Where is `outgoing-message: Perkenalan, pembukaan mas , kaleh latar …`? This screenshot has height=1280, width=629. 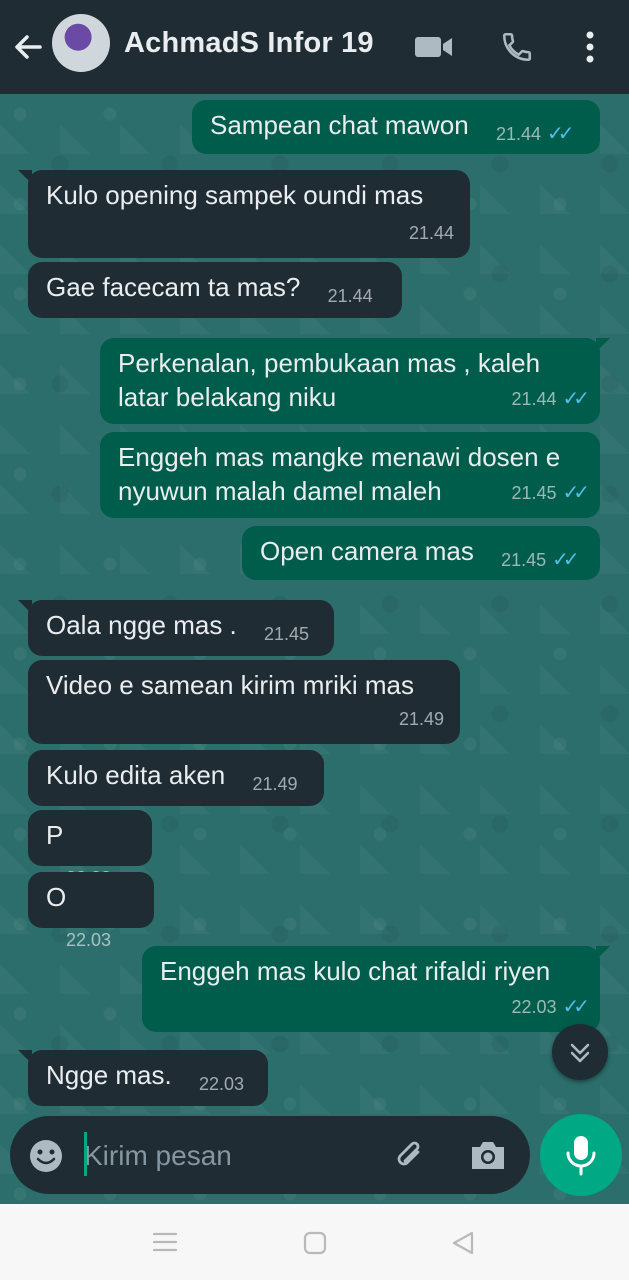
outgoing-message: Perkenalan, pembukaan mas , kaleh latar … is located at coordinates (355, 381).